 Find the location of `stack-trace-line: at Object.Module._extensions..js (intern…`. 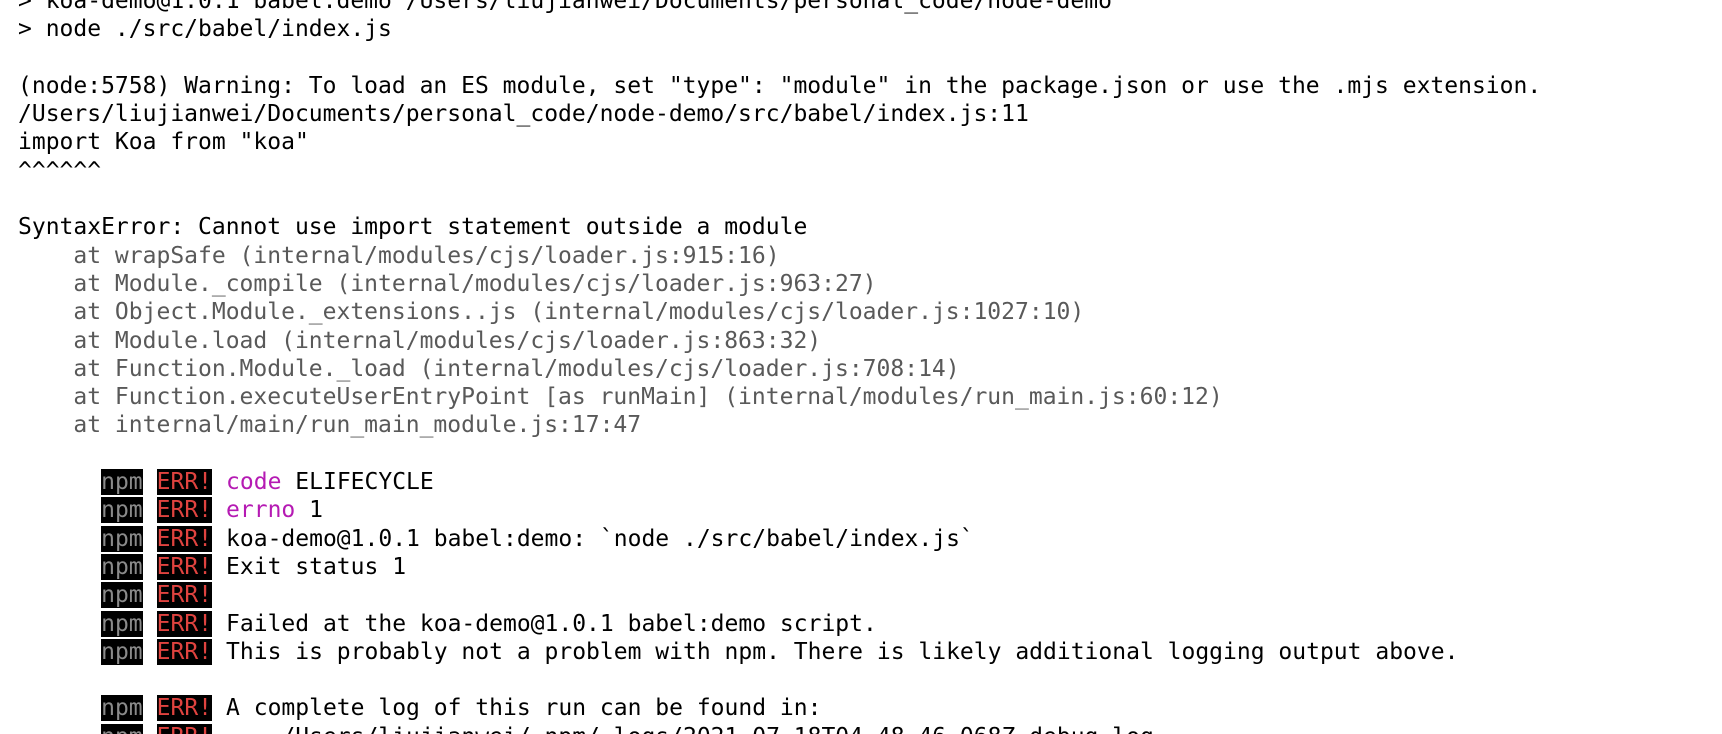

stack-trace-line: at Object.Module._extensions..js (intern… is located at coordinates (551, 312).